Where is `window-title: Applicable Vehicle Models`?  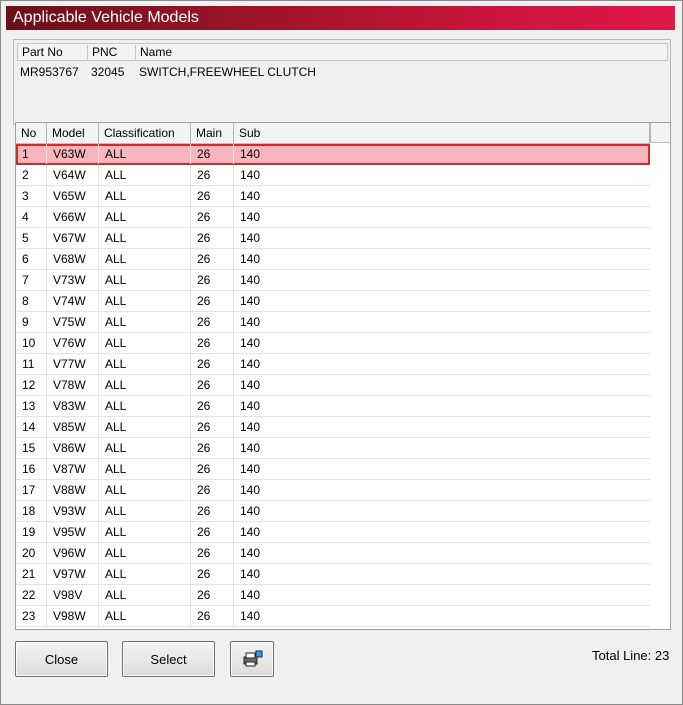
window-title: Applicable Vehicle Models is located at coordinates (106, 17).